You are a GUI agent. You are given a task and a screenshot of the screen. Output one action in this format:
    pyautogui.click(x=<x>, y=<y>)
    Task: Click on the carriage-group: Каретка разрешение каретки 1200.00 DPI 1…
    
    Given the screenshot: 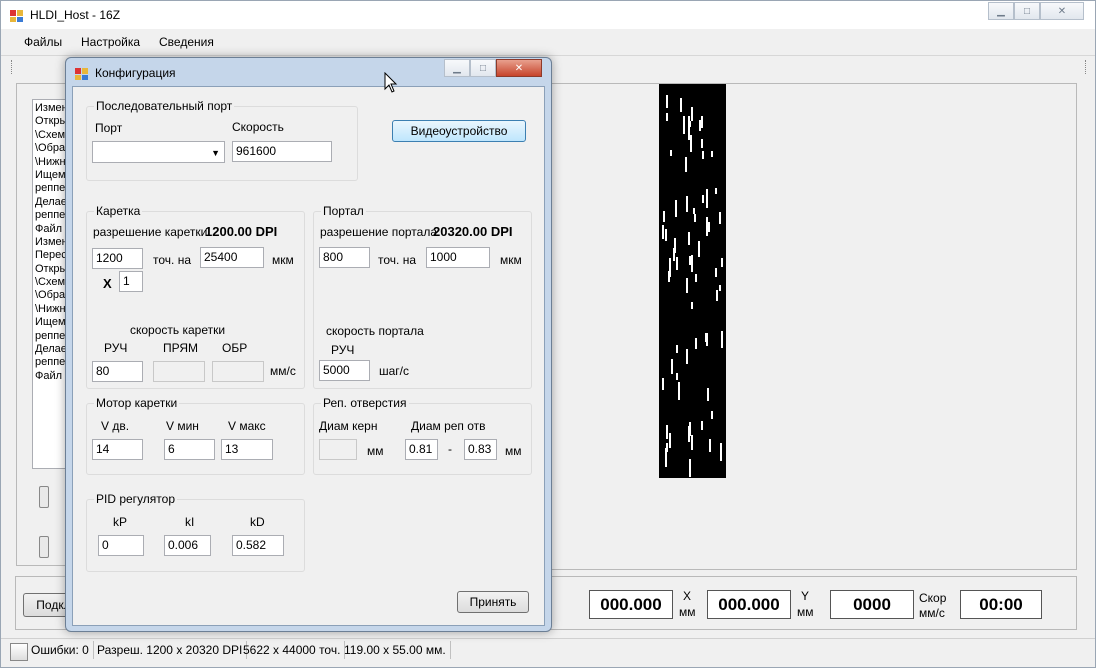 What is the action you would take?
    pyautogui.click(x=195, y=296)
    